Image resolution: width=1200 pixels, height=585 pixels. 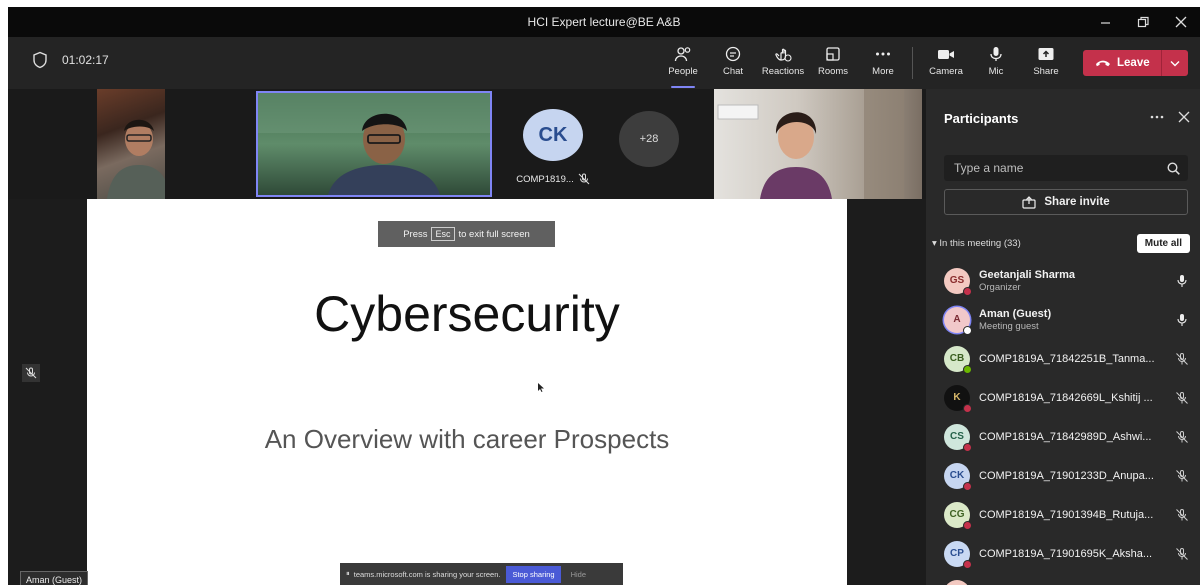 I want to click on hide-sharing-bar-button: Hide, so click(x=578, y=574).